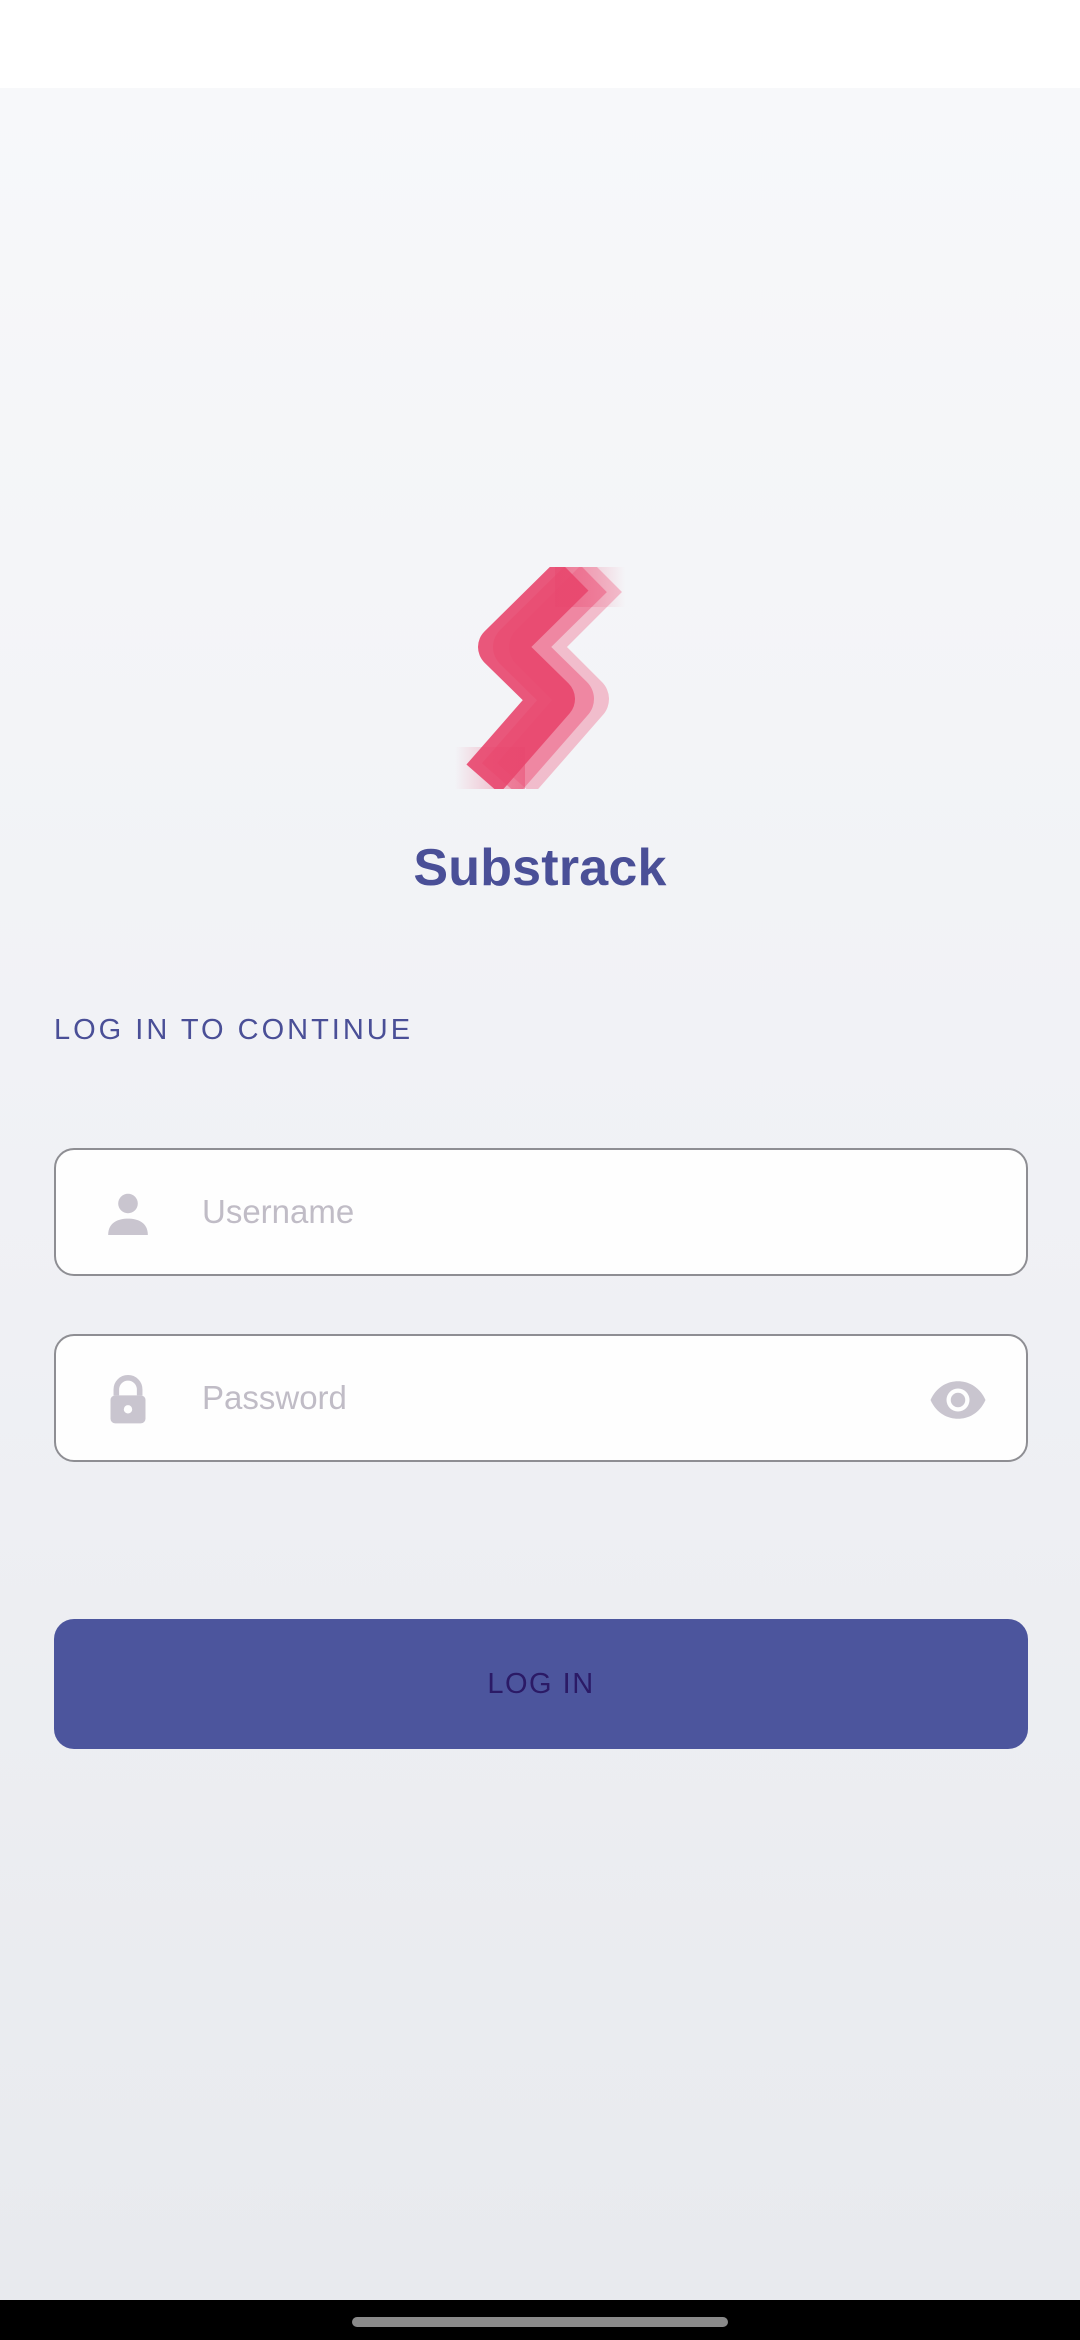 This screenshot has height=2340, width=1080. What do you see at coordinates (540, 44) in the screenshot?
I see `status-bar` at bounding box center [540, 44].